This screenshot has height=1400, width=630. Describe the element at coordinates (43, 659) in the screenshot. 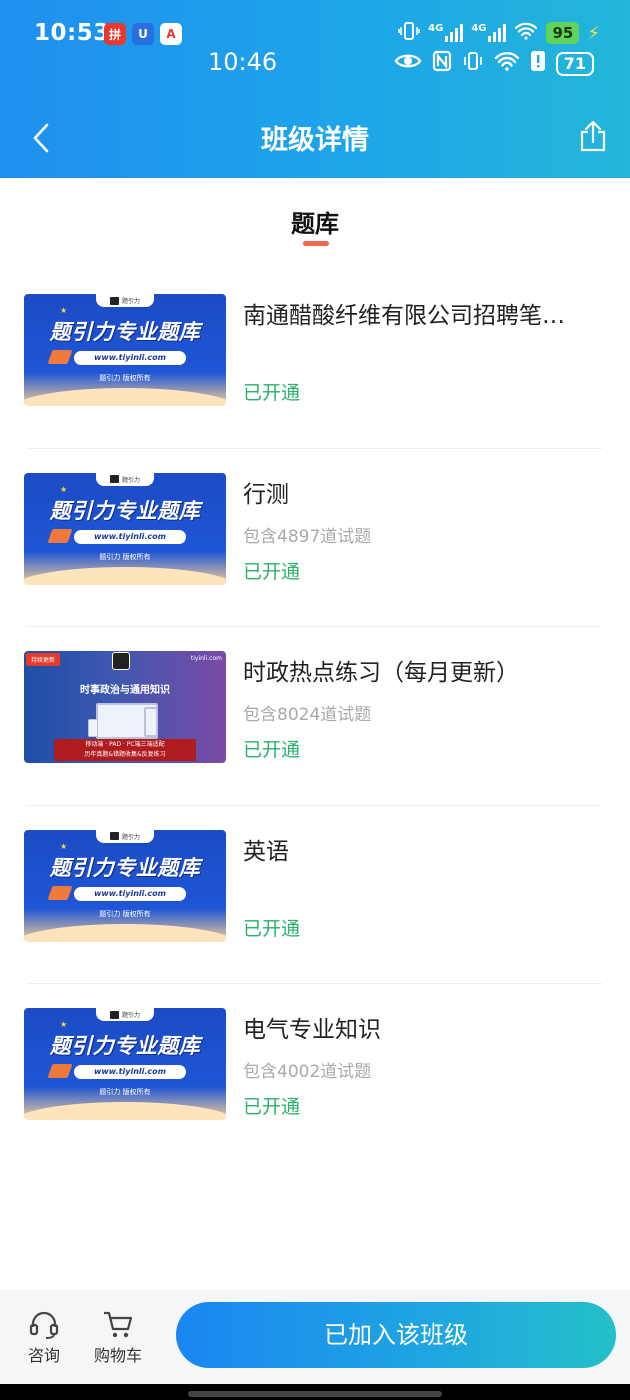

I see `update-tag: 持续更新` at that location.